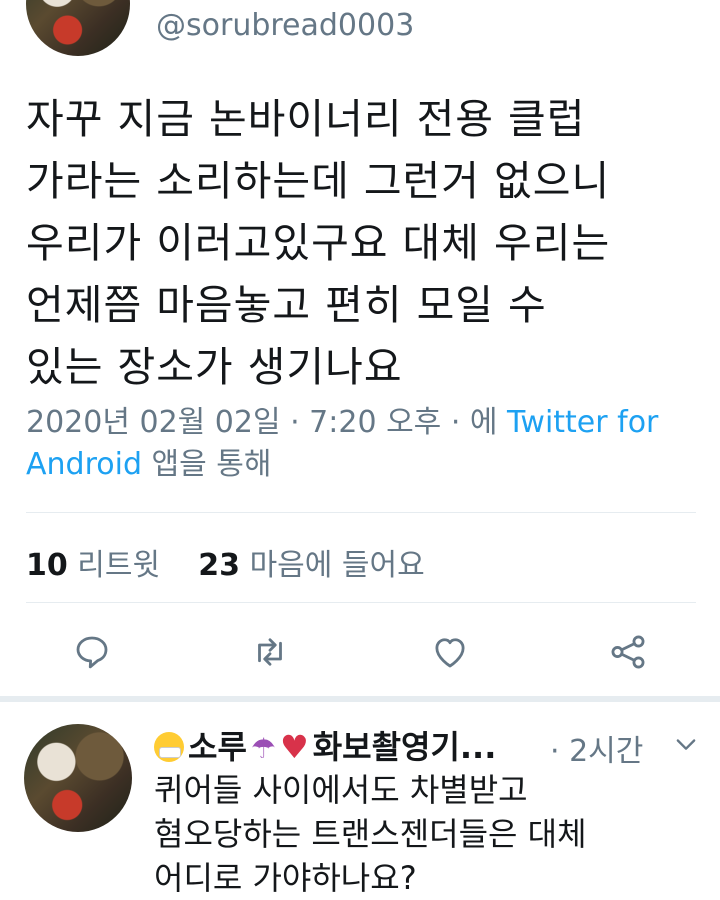 This screenshot has width=720, height=900. What do you see at coordinates (360, 699) in the screenshot?
I see `section-separator` at bounding box center [360, 699].